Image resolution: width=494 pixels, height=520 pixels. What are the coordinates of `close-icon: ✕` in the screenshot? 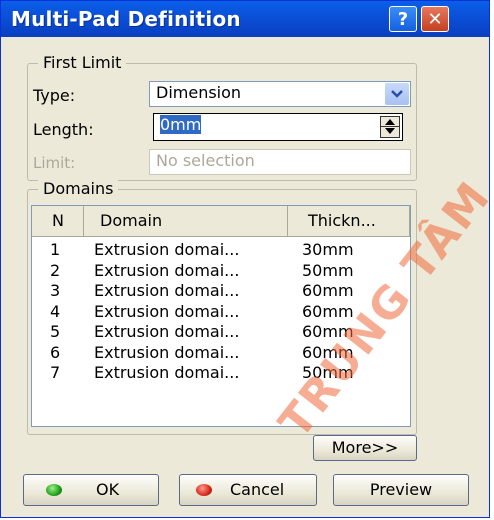 It's located at (435, 19).